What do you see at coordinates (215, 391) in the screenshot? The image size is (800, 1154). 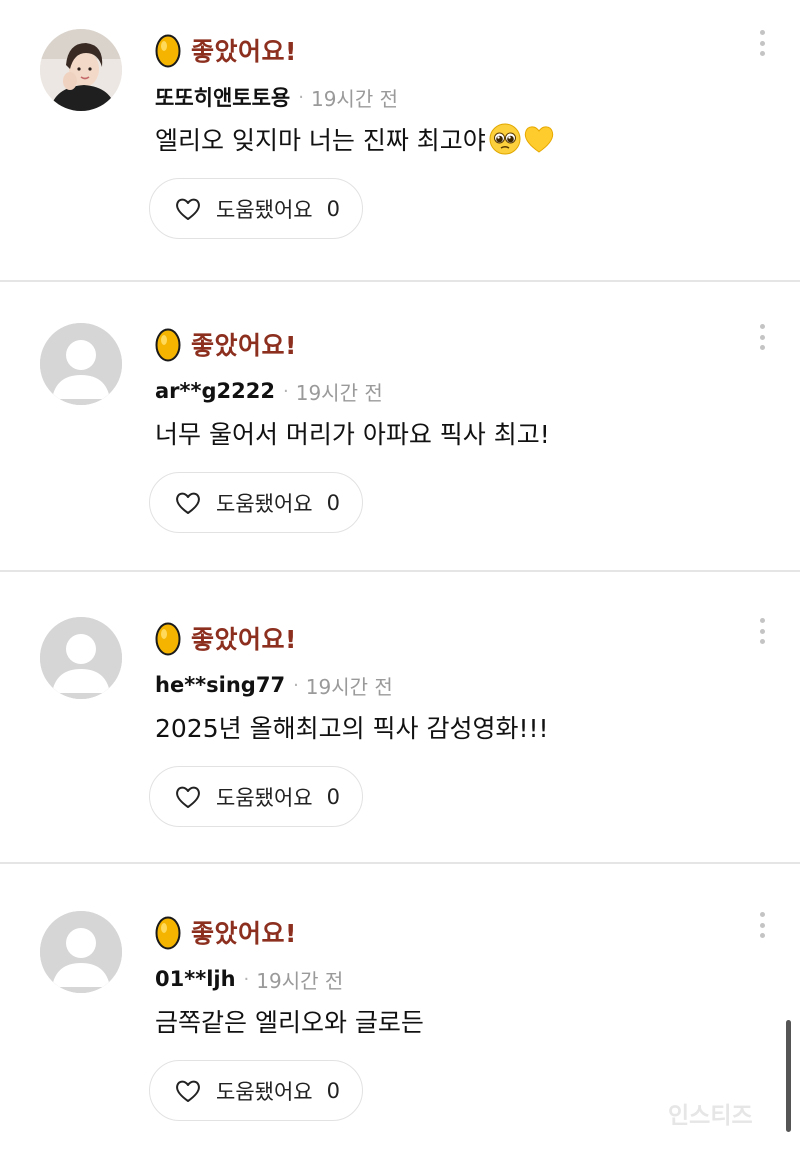 I see `username: ar**g2222` at bounding box center [215, 391].